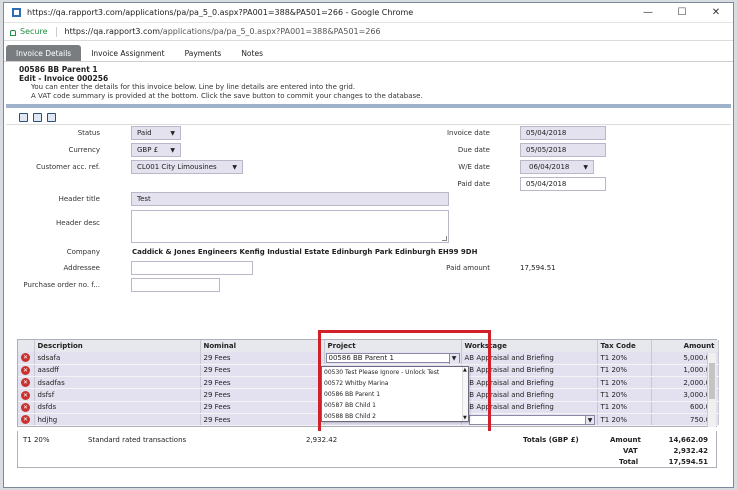  Describe the element at coordinates (465, 418) in the screenshot. I see `scroll-down-icon: ▼` at that location.